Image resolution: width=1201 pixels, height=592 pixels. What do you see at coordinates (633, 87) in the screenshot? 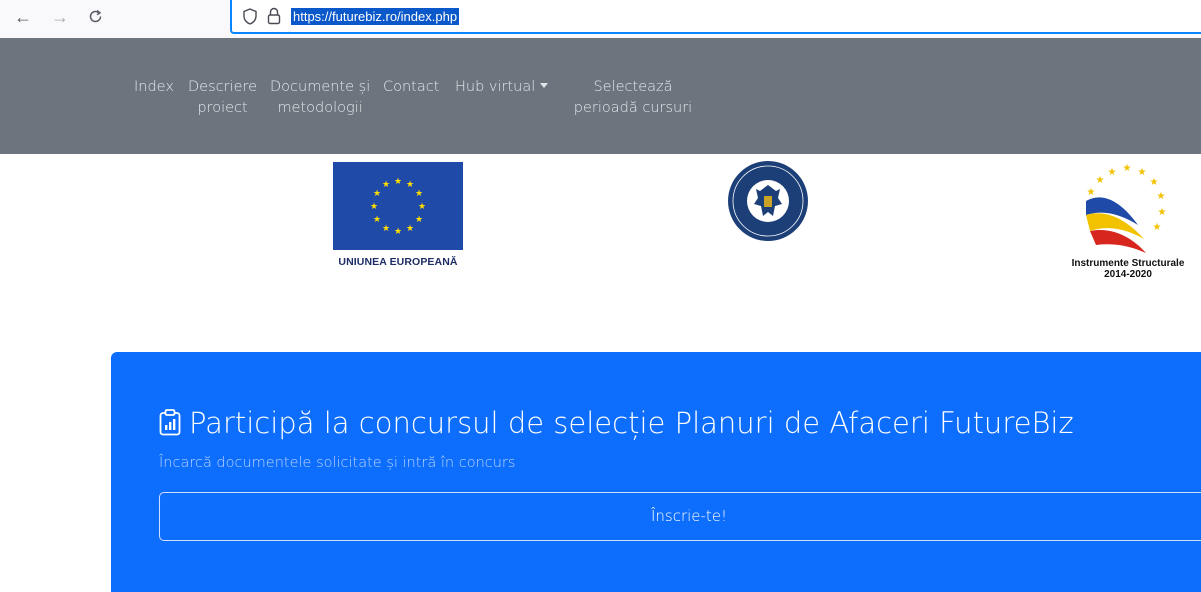
I see `nav-item-label: Selectează` at bounding box center [633, 87].